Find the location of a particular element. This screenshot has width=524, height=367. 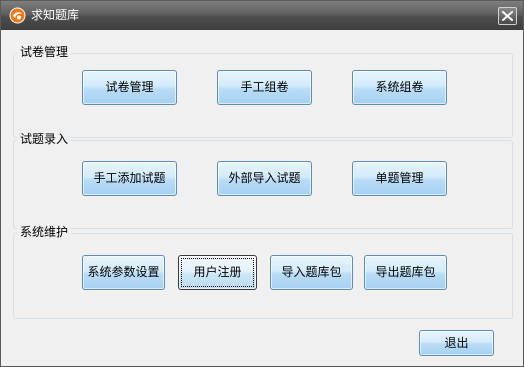

app-logo-icon is located at coordinates (17, 15).